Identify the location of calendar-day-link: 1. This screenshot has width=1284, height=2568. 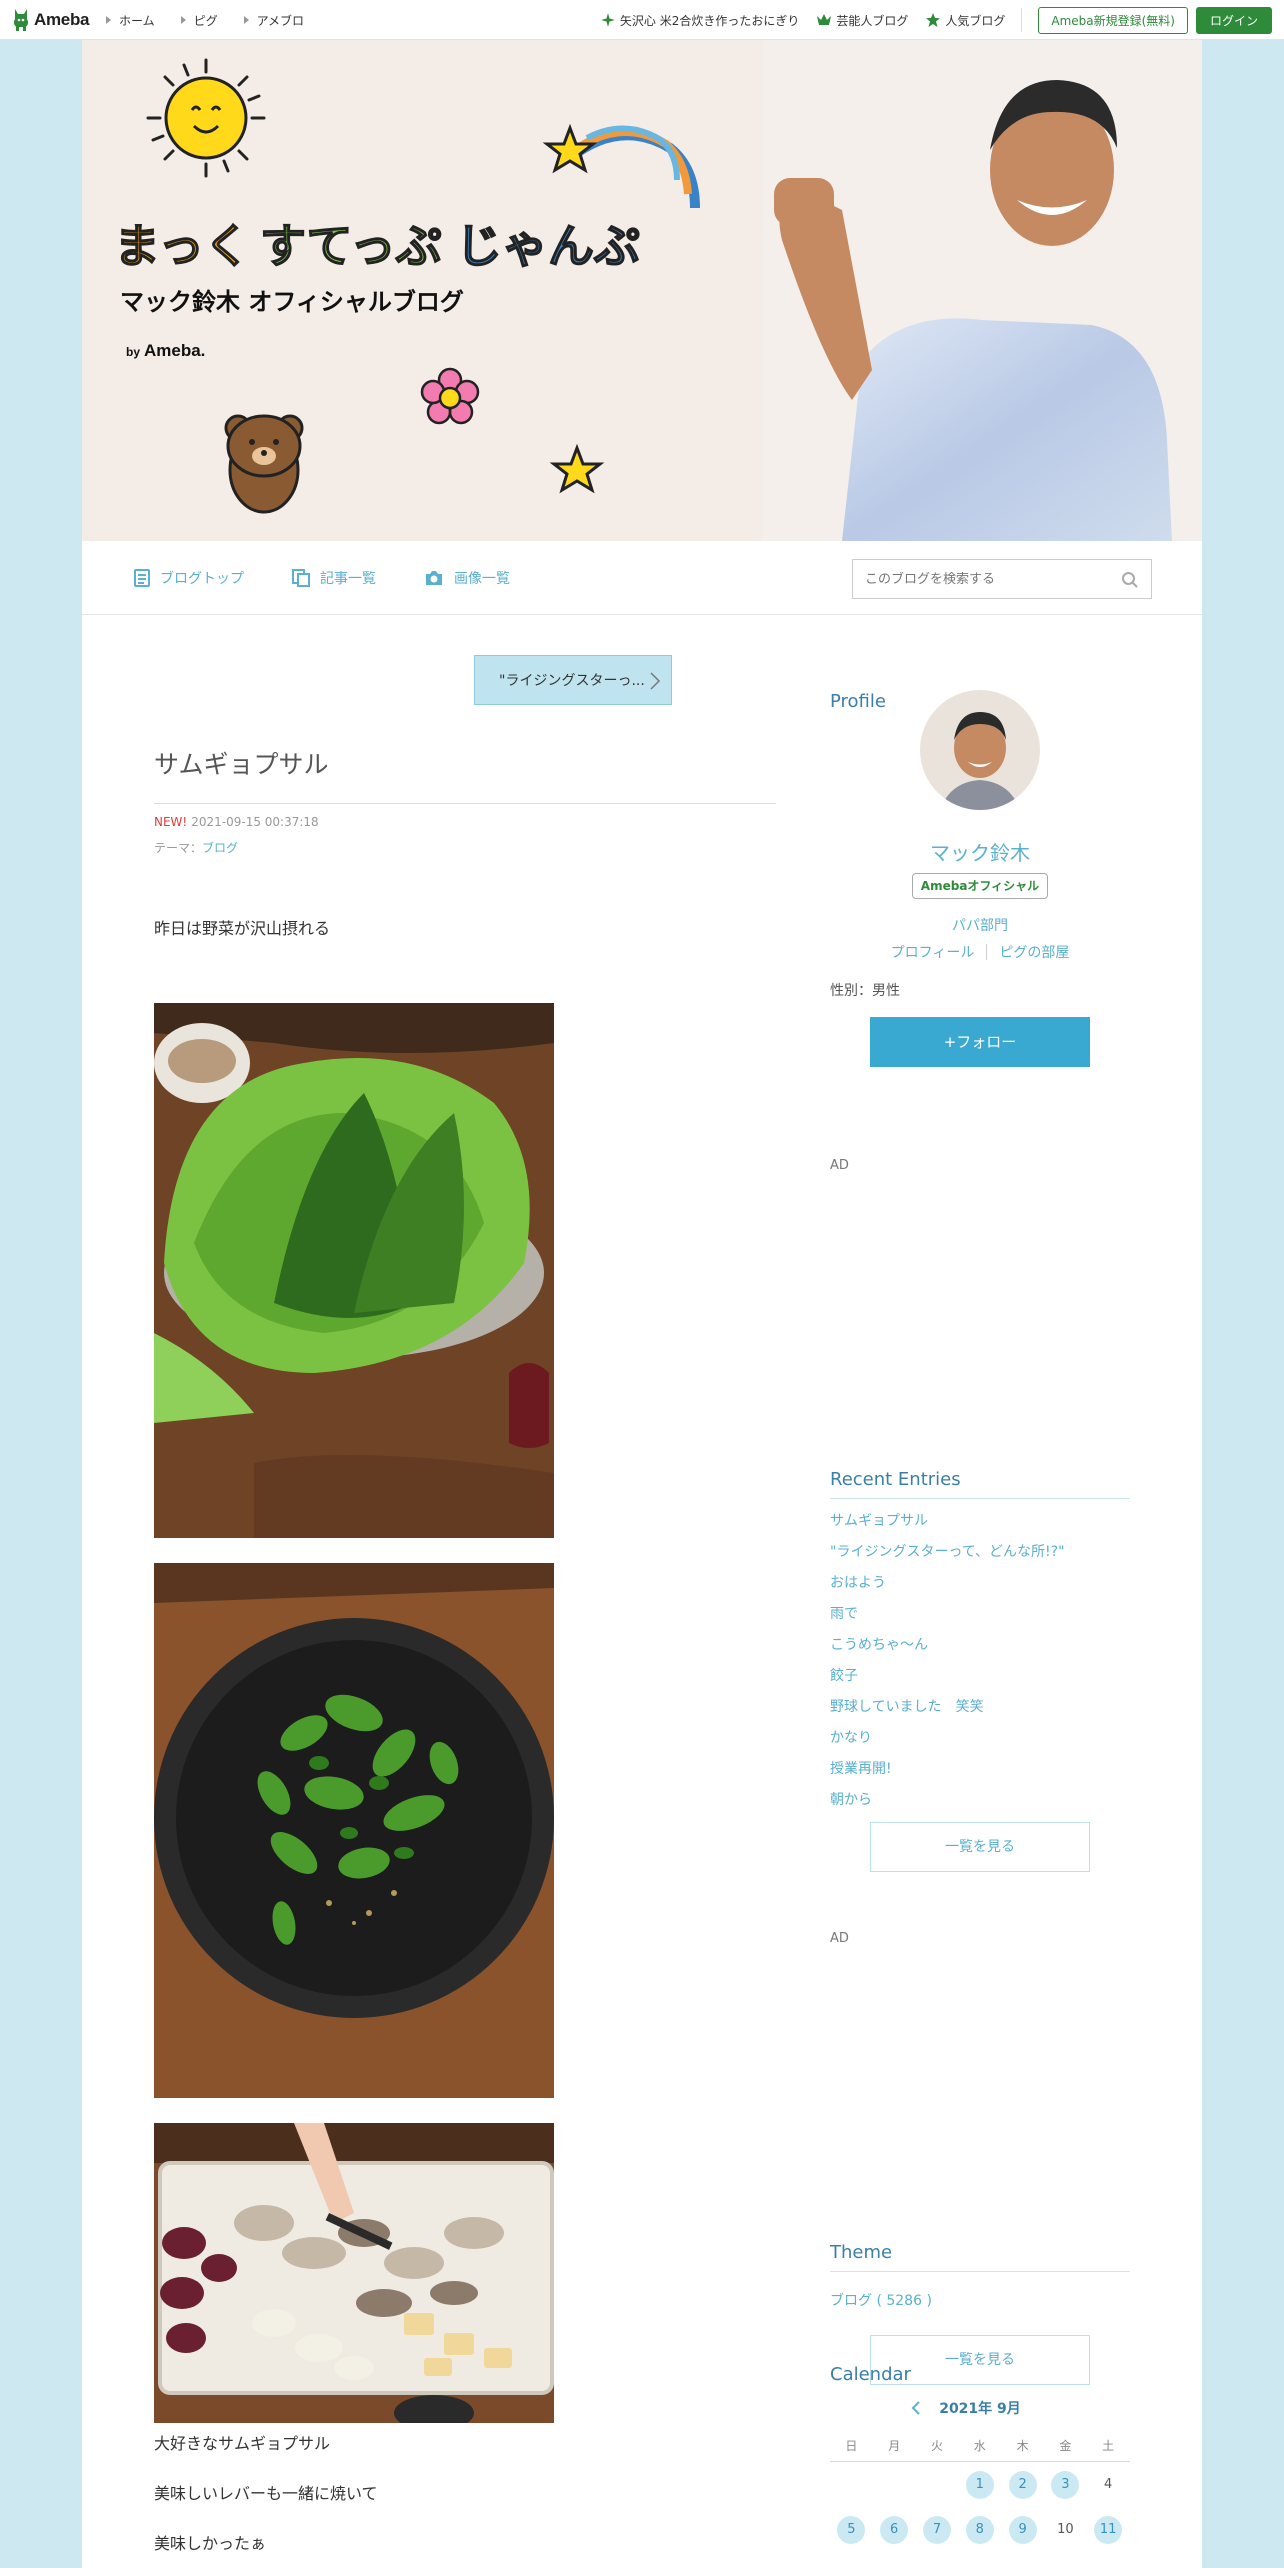
(979, 2484).